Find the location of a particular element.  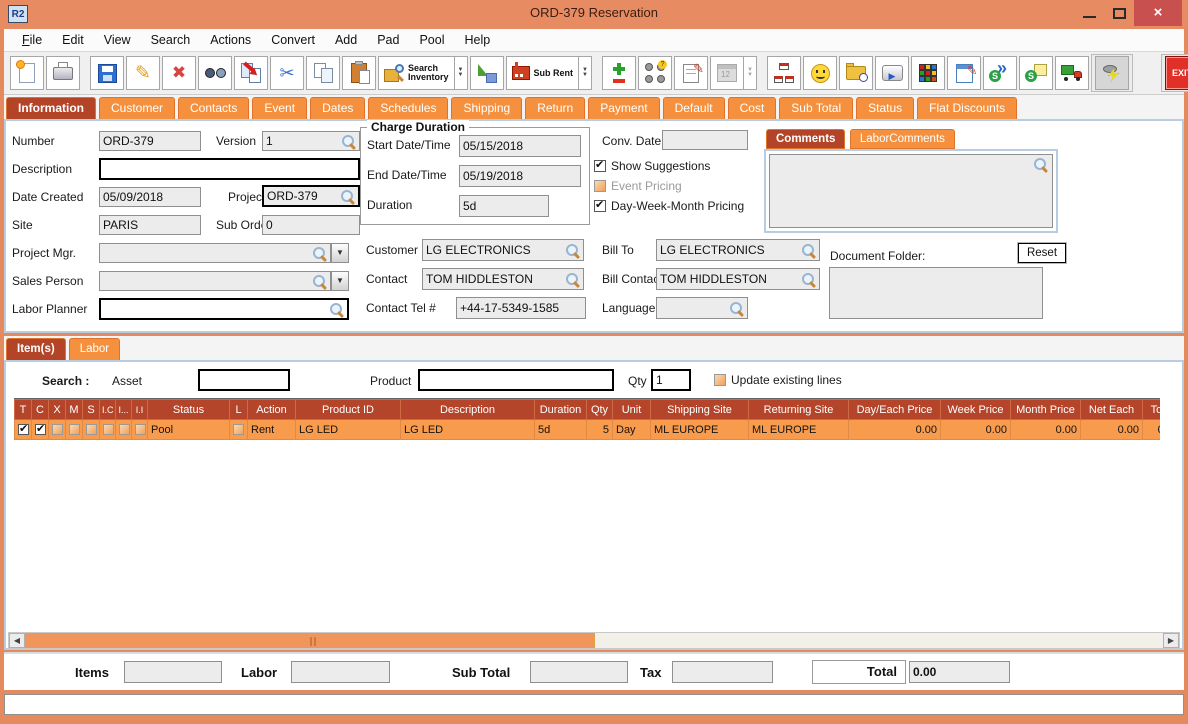

cell-unit: Day is located at coordinates (631, 429).